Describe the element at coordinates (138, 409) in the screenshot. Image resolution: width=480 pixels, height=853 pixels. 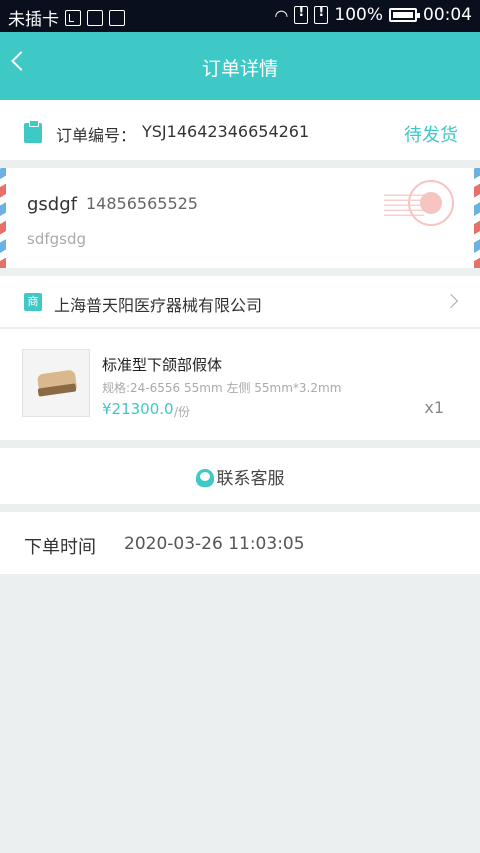
I see `product-price: ¥21300.0` at that location.